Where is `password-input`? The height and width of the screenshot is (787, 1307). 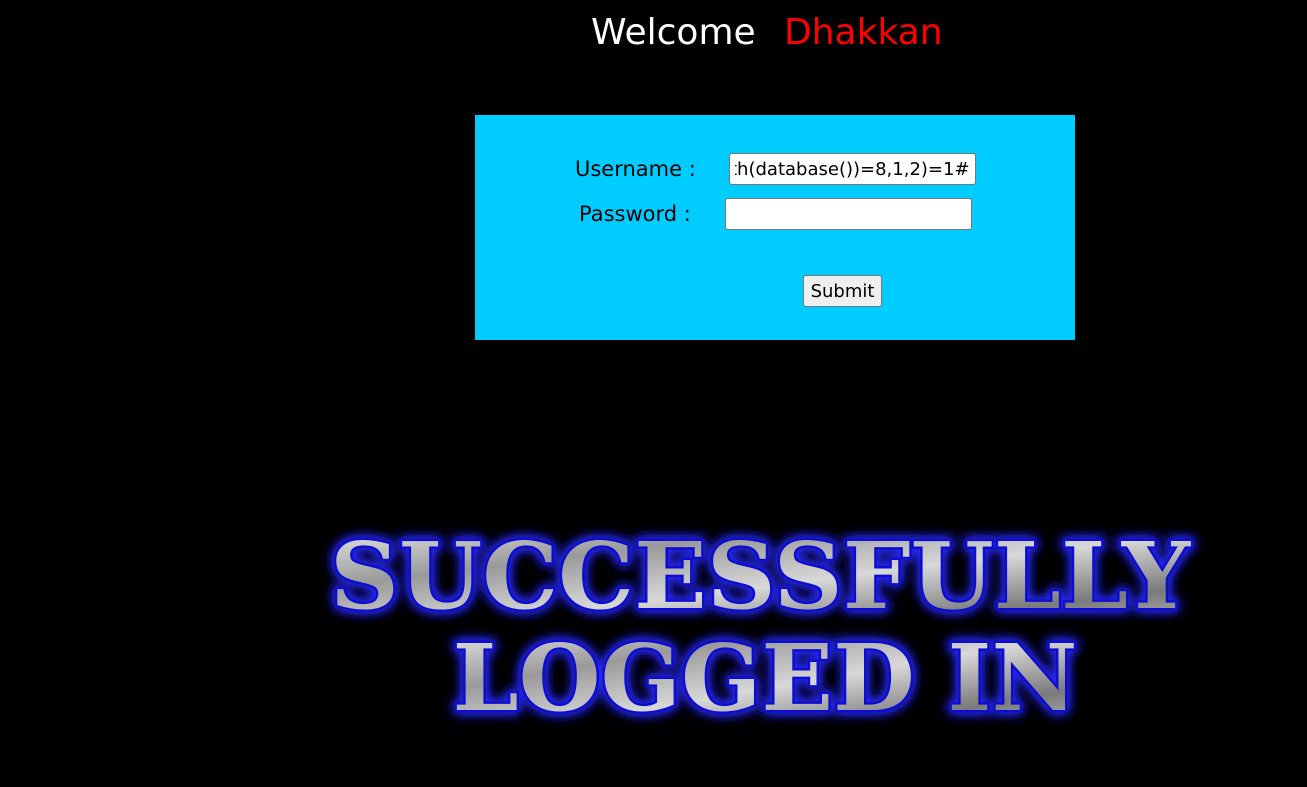
password-input is located at coordinates (848, 214).